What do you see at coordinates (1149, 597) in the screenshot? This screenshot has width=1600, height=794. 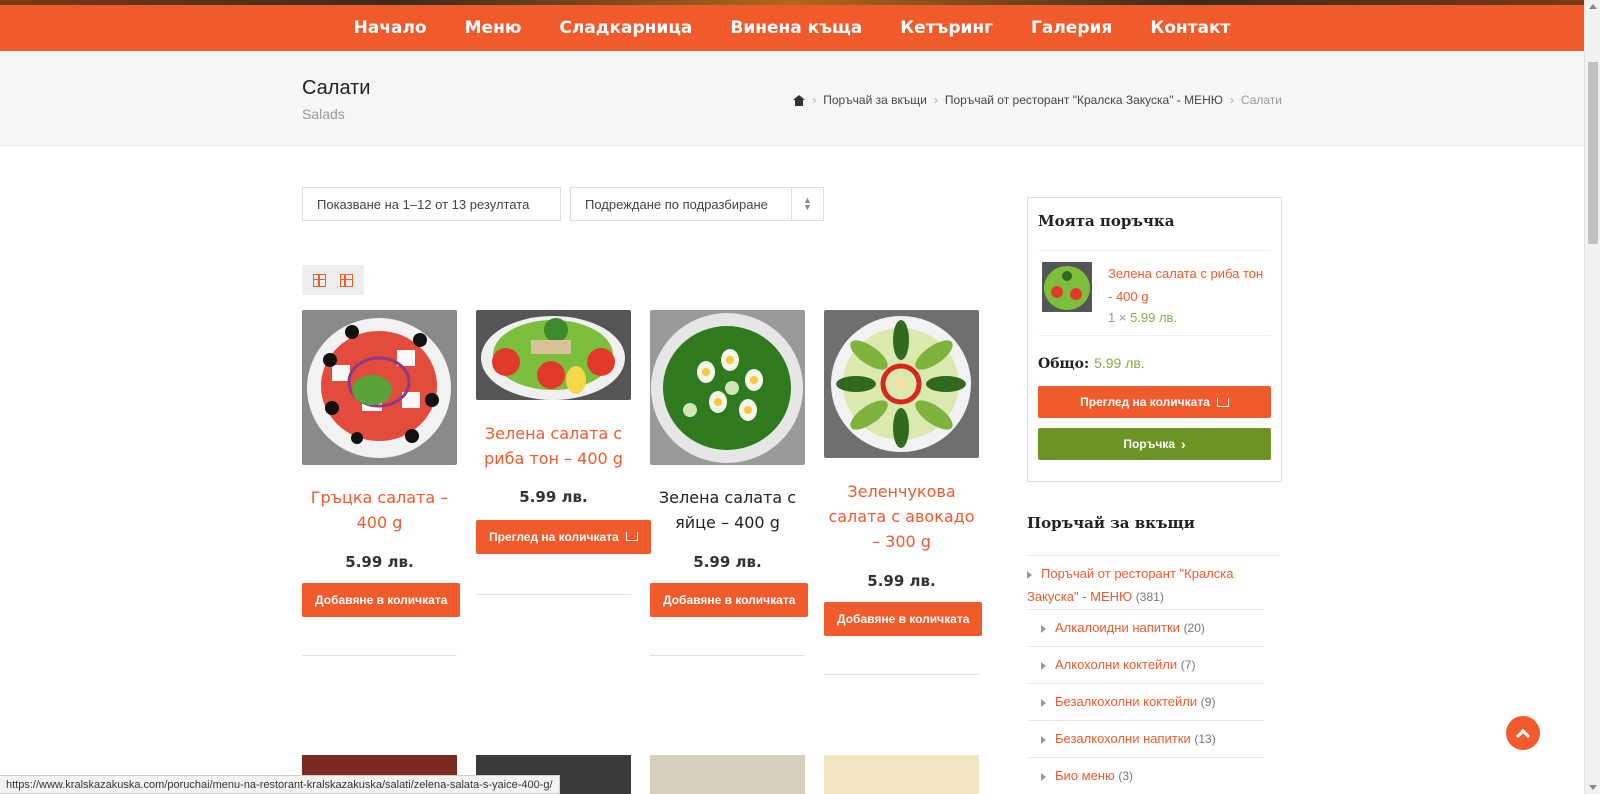 I see `category-count: (381)` at bounding box center [1149, 597].